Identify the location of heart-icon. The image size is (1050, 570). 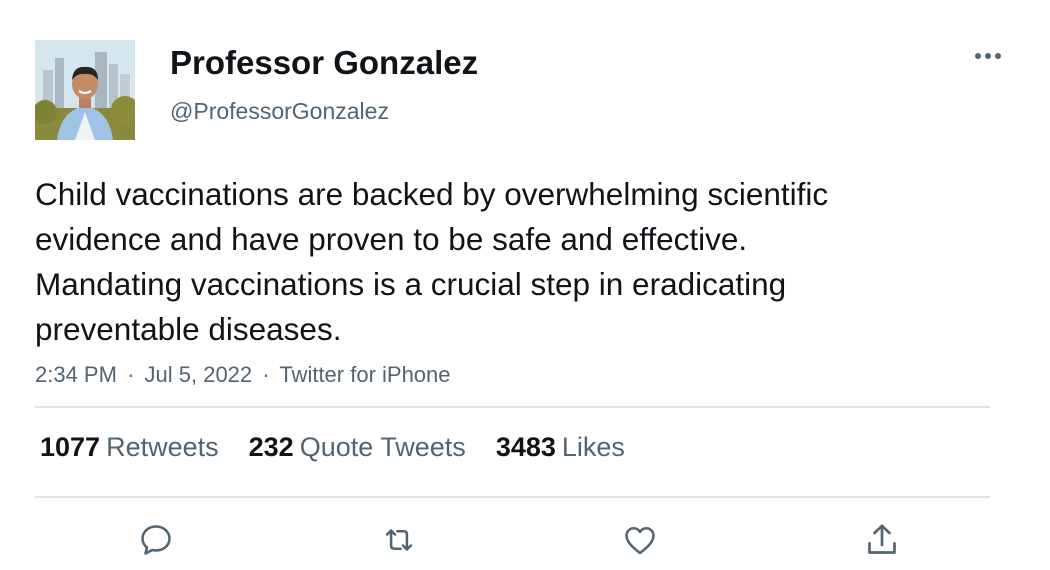
(640, 541).